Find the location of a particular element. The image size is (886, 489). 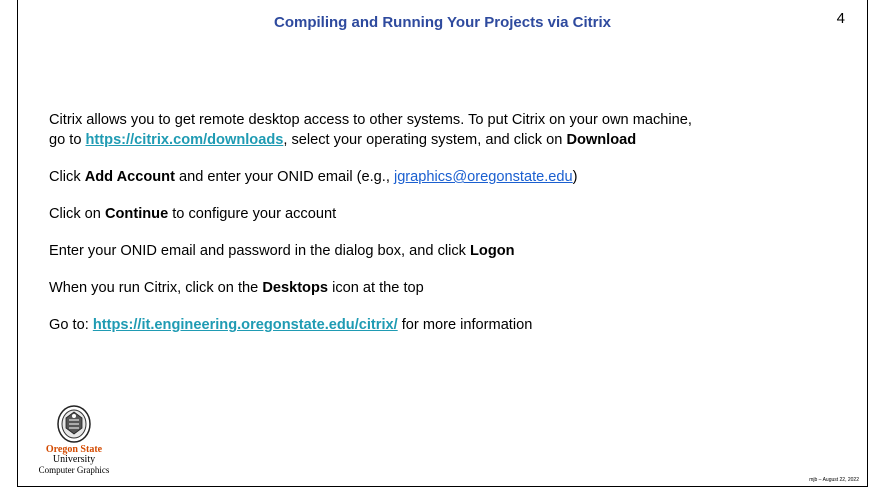

logo-computer-graphics: Computer Graphics is located at coordinates (74, 470).